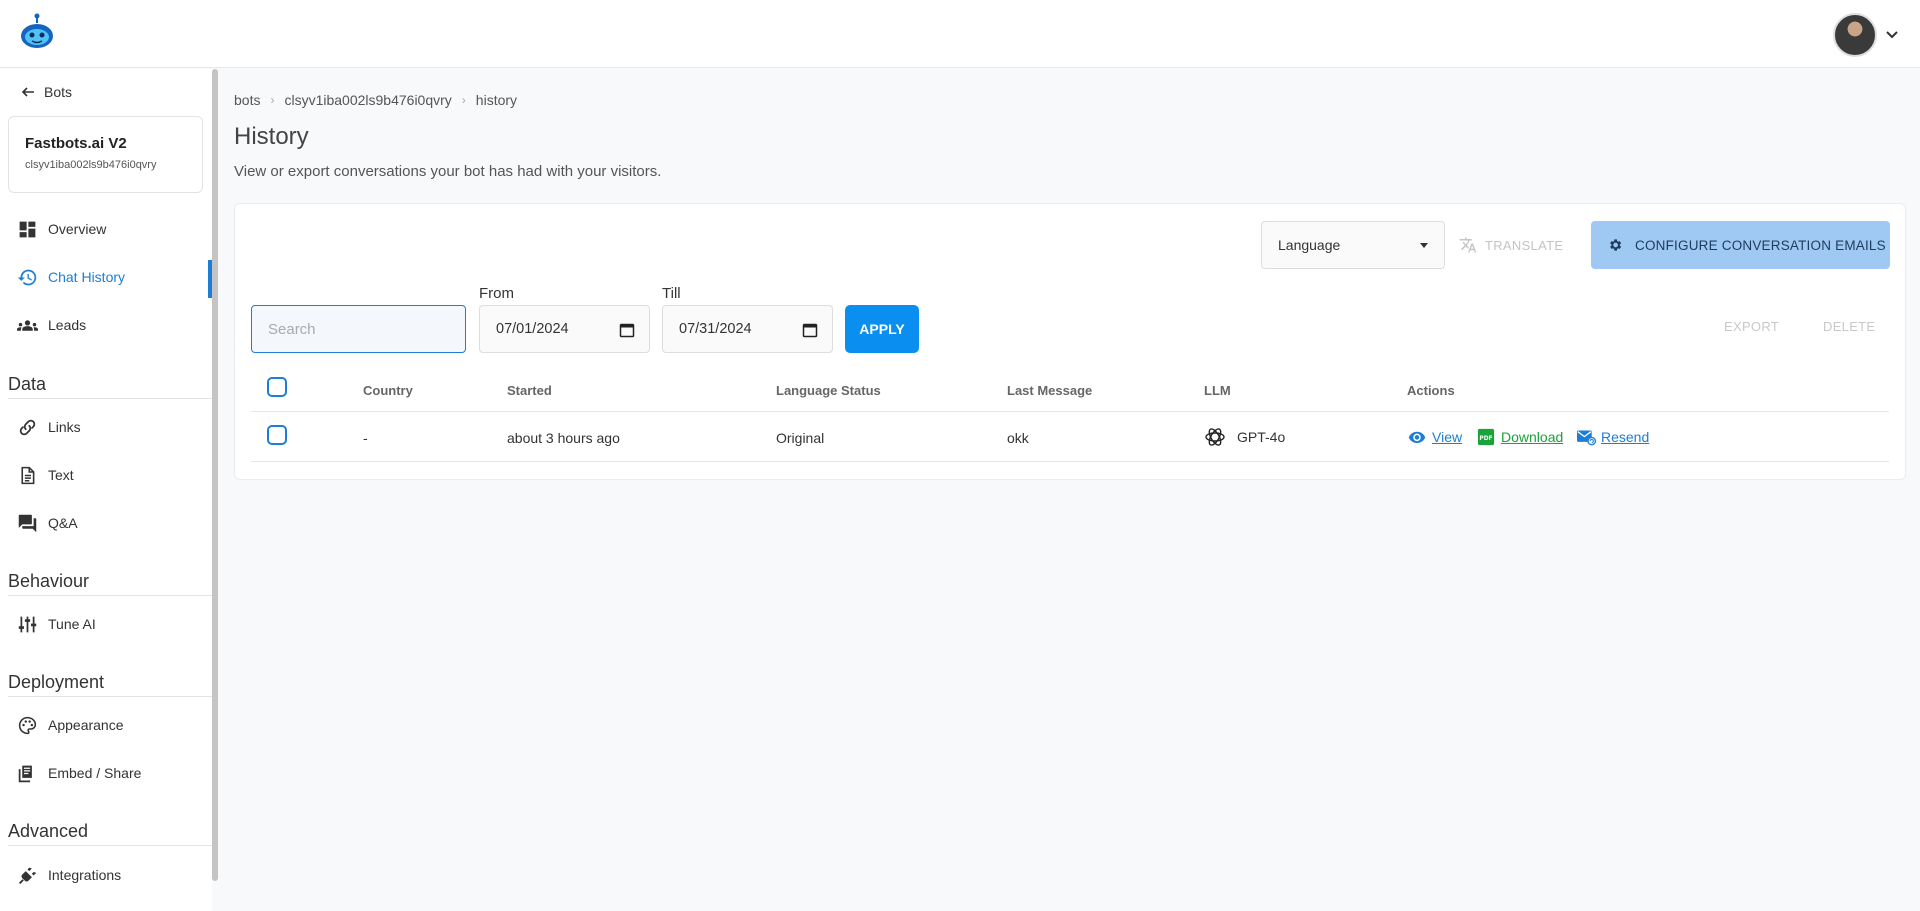 The image size is (1920, 911). I want to click on till-date-value: 07/31/2024, so click(715, 329).